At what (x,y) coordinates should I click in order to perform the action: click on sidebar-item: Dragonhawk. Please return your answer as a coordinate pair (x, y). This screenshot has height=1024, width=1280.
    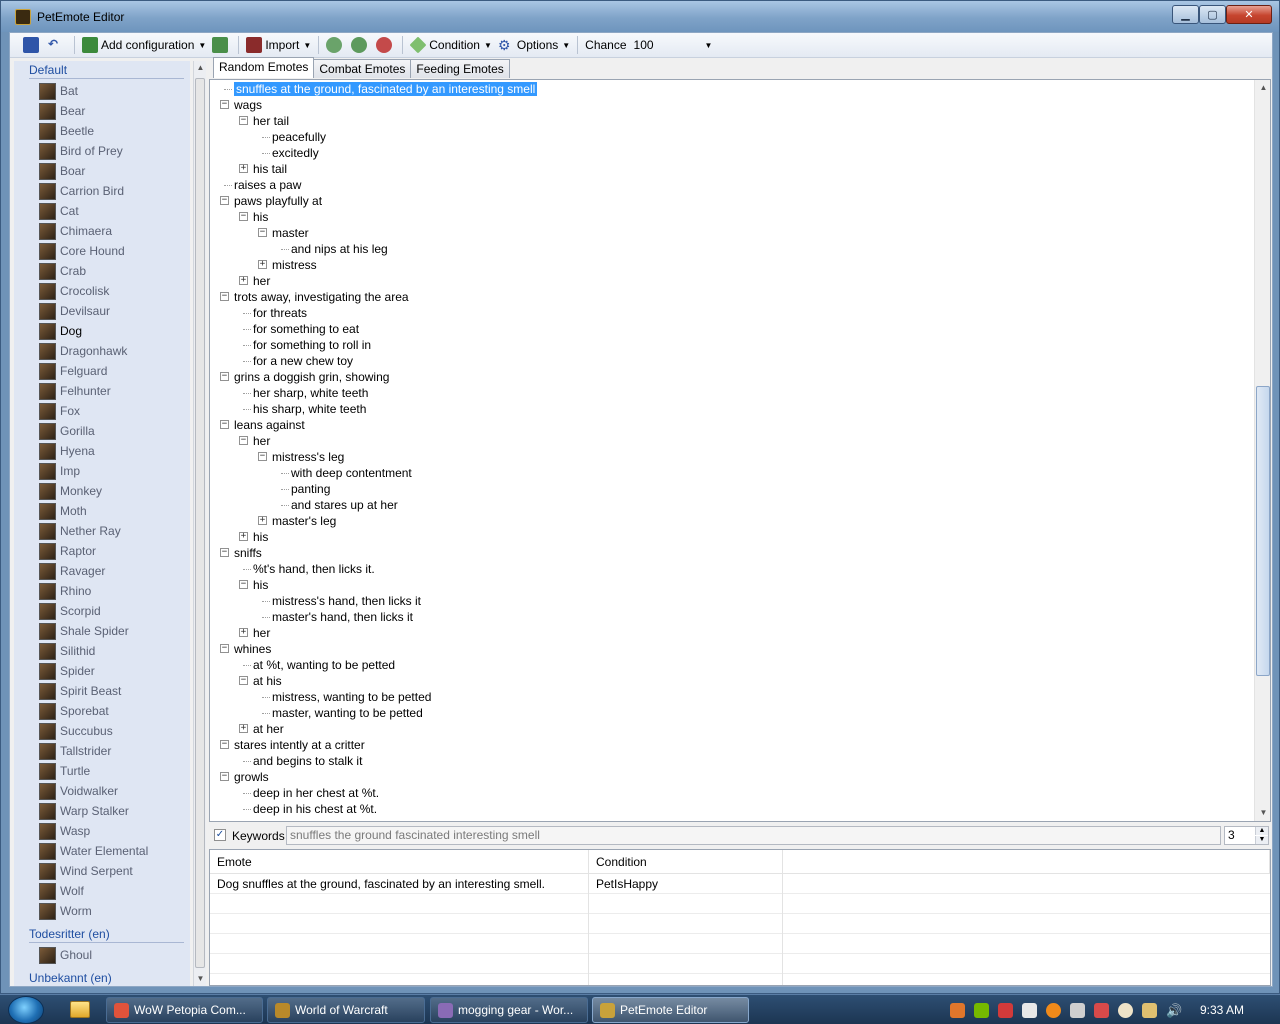
    Looking at the image, I should click on (102, 351).